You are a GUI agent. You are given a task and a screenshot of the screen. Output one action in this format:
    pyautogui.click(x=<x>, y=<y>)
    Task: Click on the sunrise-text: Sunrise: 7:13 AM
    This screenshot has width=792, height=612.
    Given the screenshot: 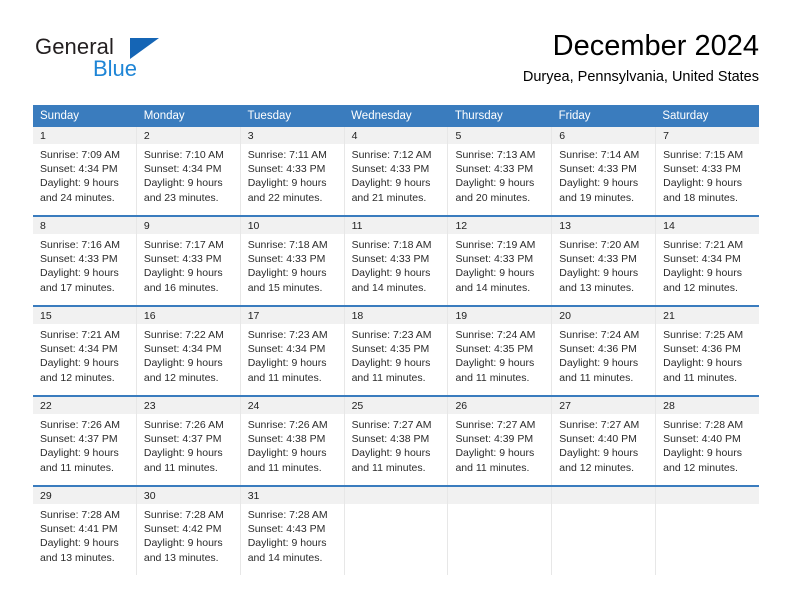 What is the action you would take?
    pyautogui.click(x=495, y=155)
    